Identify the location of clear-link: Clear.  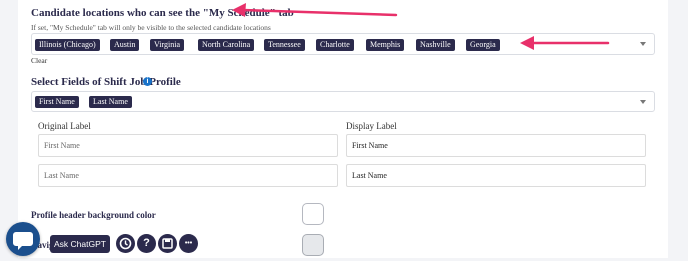
(39, 60).